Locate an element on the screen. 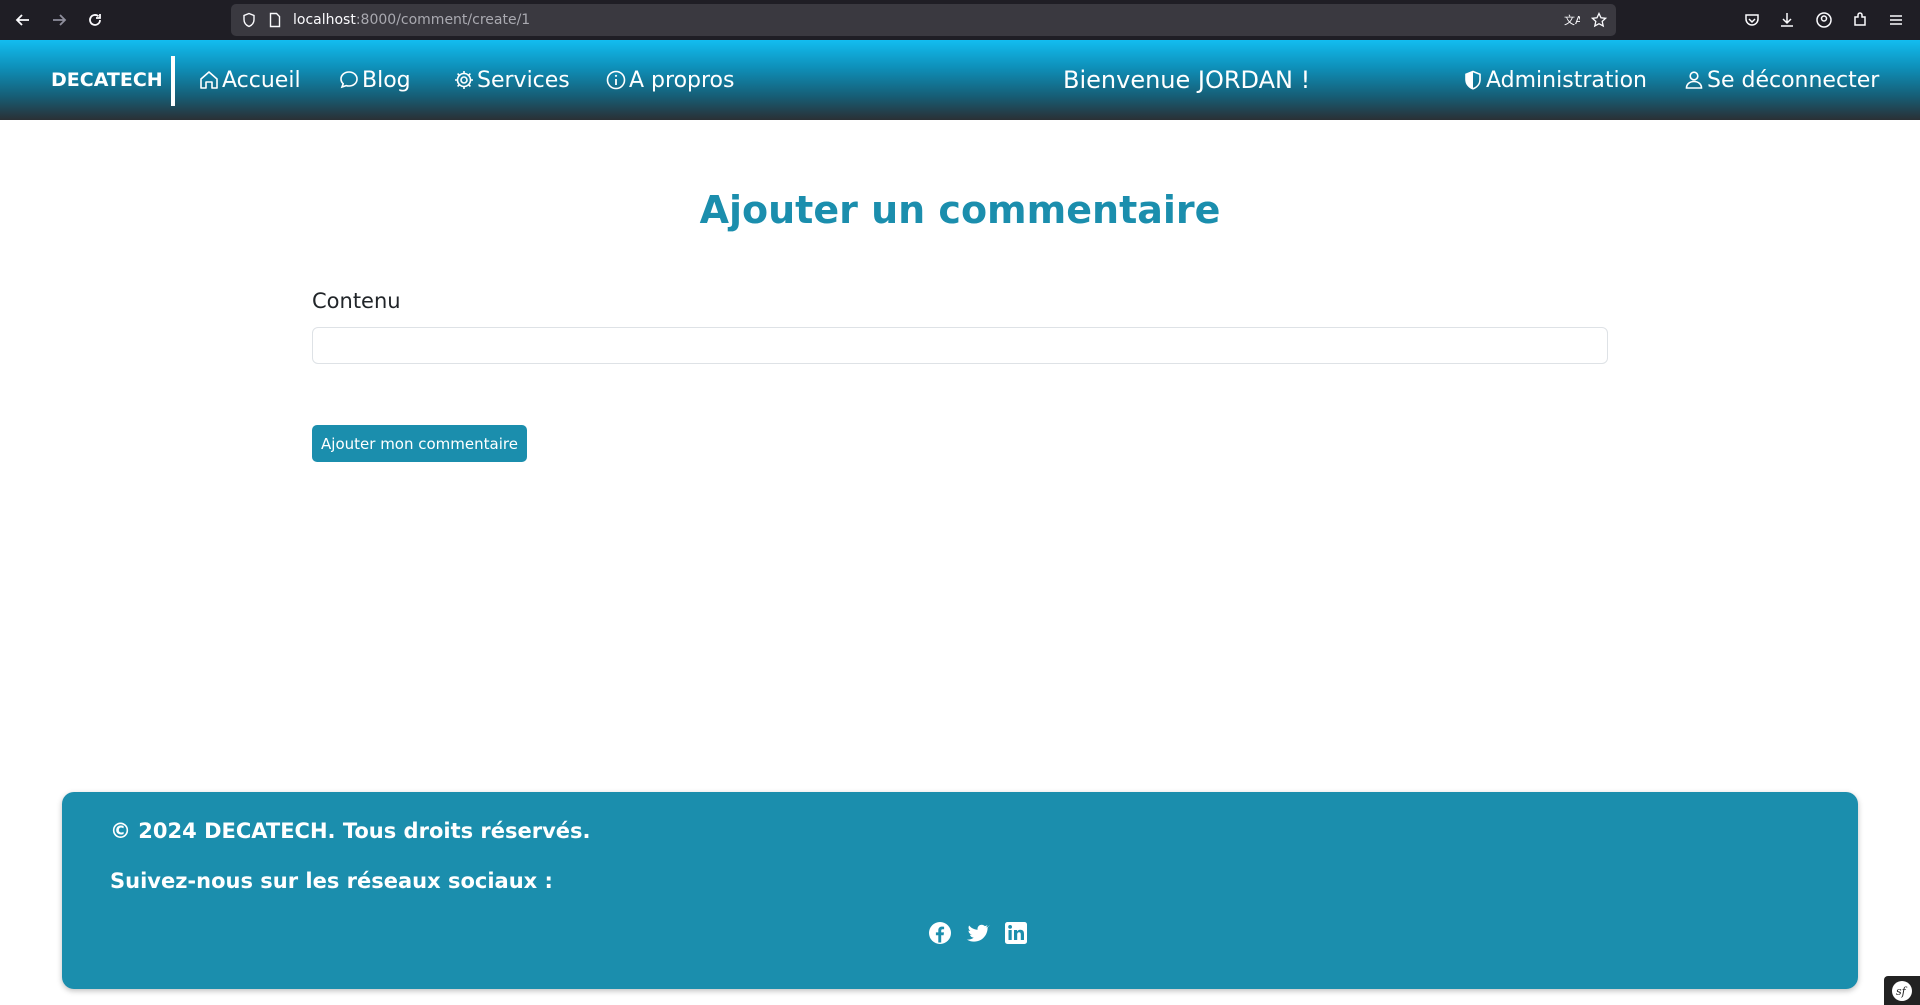 This screenshot has width=1920, height=1005. submit-comment-button: Ajouter mon commentaire is located at coordinates (419, 443).